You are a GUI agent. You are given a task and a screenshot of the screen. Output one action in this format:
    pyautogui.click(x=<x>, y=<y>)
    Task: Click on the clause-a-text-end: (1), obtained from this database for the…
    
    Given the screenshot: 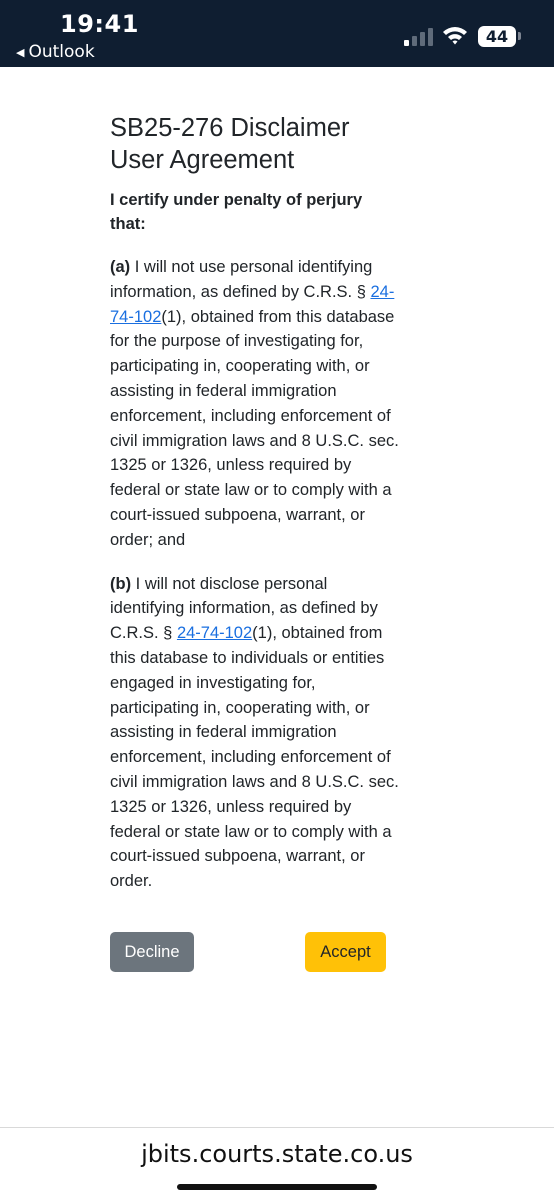 What is the action you would take?
    pyautogui.click(x=254, y=428)
    